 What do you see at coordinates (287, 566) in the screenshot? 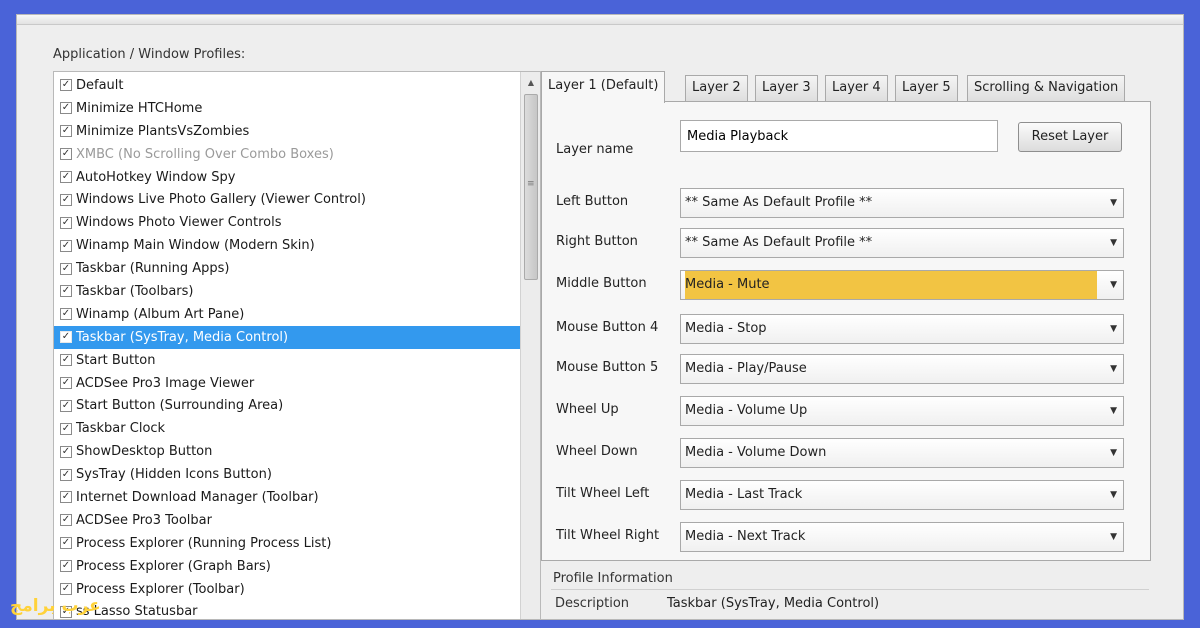
I see `profile-list-item: ✓ Process Explorer (Graph Bars)` at bounding box center [287, 566].